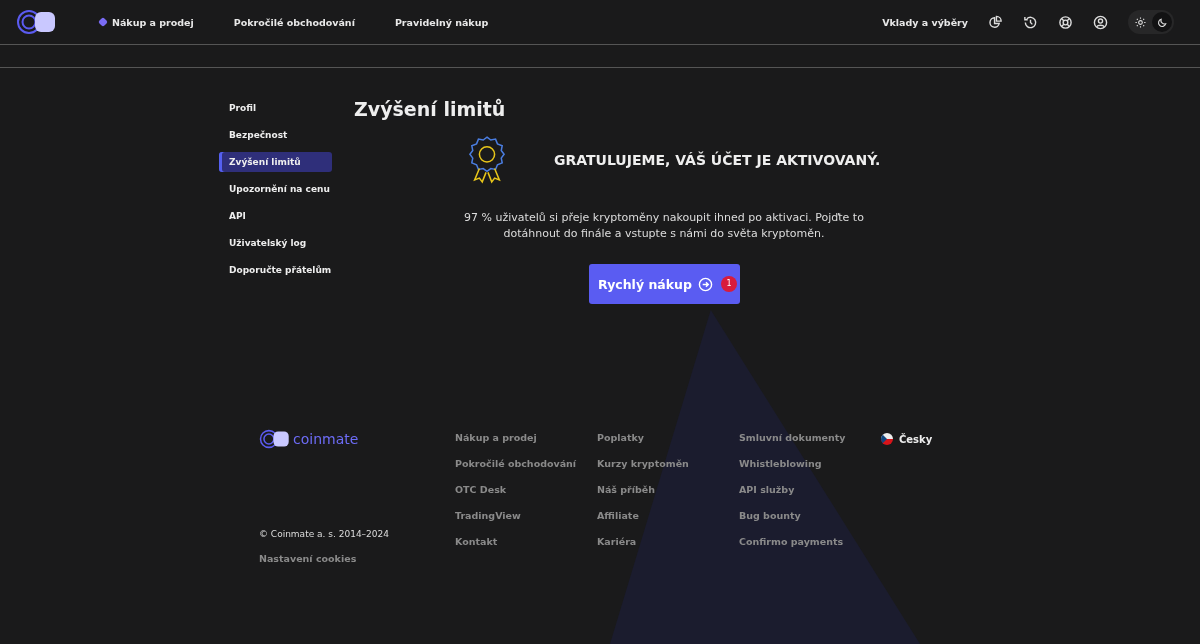 This screenshot has height=644, width=1200. Describe the element at coordinates (526, 489) in the screenshot. I see `footer-link: OTC Desk` at that location.